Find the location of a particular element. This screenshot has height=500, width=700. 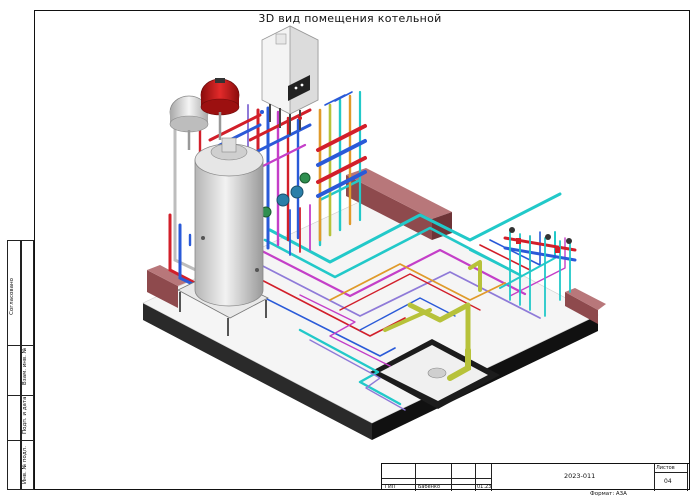

sheets-value: 04 is located at coordinates (668, 481).